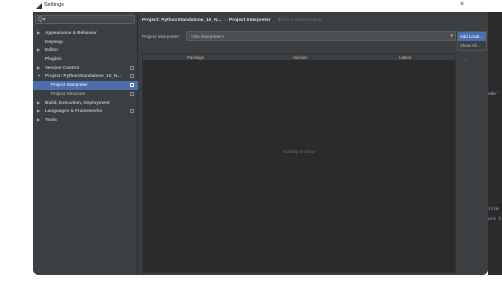 The image size is (502, 281). What do you see at coordinates (85, 120) in the screenshot?
I see `sidebar-item-tools: ▶ Tools` at bounding box center [85, 120].